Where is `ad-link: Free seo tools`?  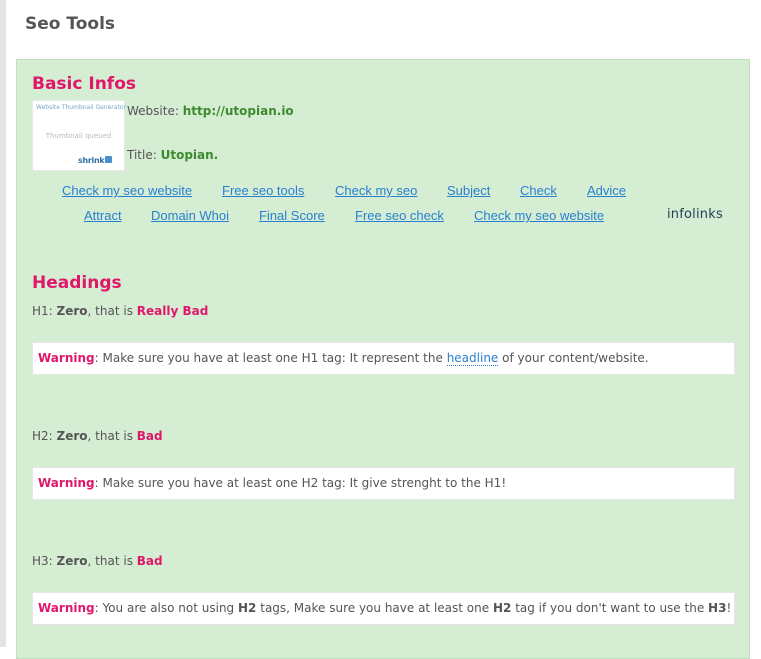
ad-link: Free seo tools is located at coordinates (263, 190).